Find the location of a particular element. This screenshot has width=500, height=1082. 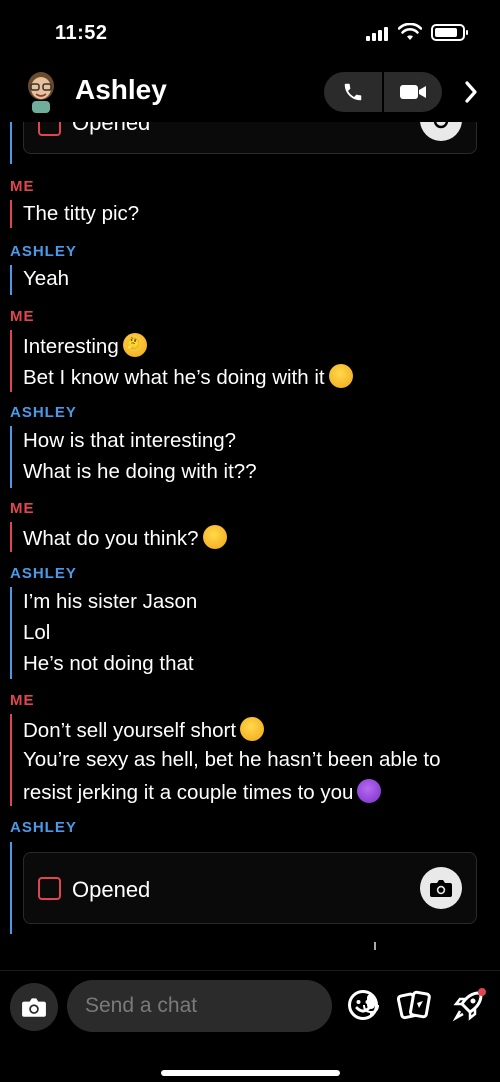

chat-input is located at coordinates (185, 1006).